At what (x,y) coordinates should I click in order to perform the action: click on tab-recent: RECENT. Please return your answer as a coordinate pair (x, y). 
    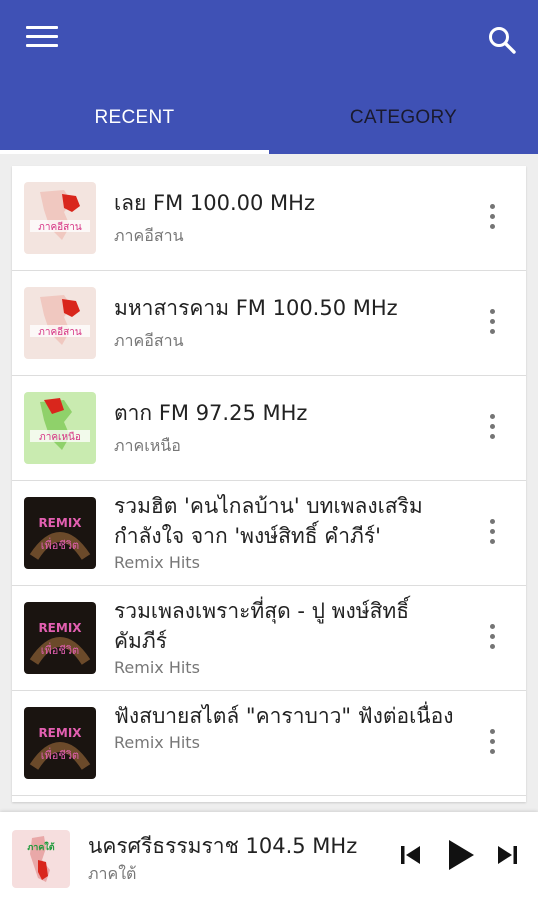
    Looking at the image, I should click on (134, 123).